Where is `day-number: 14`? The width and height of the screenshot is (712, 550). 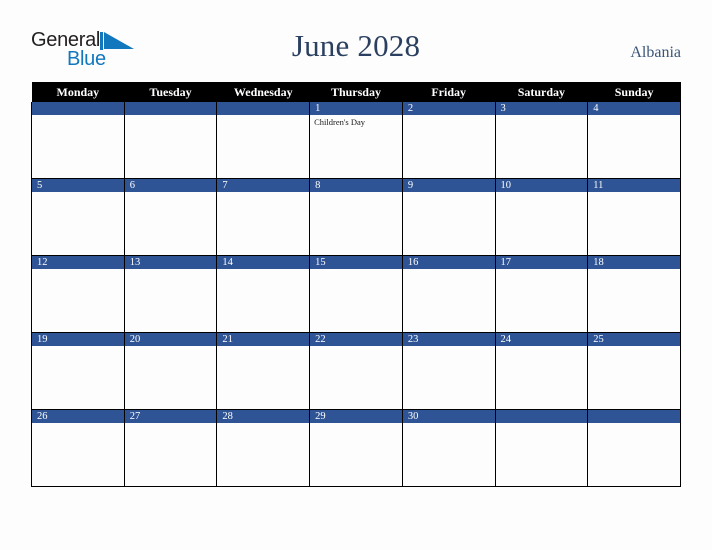 day-number: 14 is located at coordinates (263, 262).